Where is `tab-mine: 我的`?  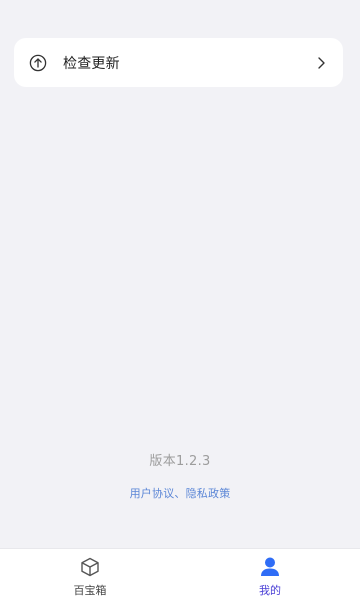
tab-mine: 我的 is located at coordinates (270, 574).